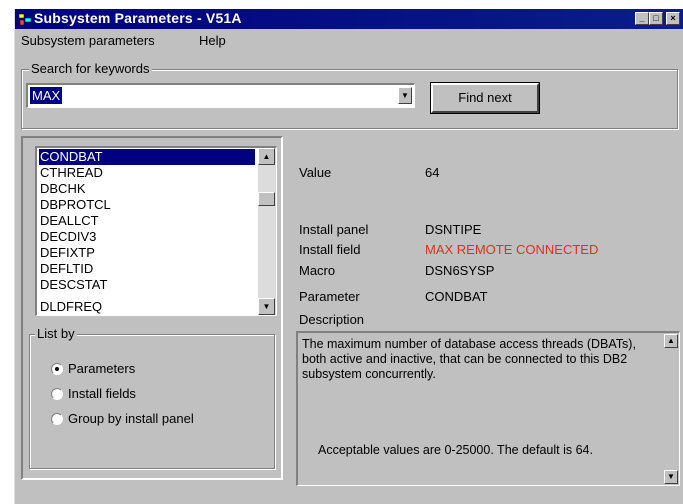  I want to click on radio-label: Group by install panel, so click(131, 418).